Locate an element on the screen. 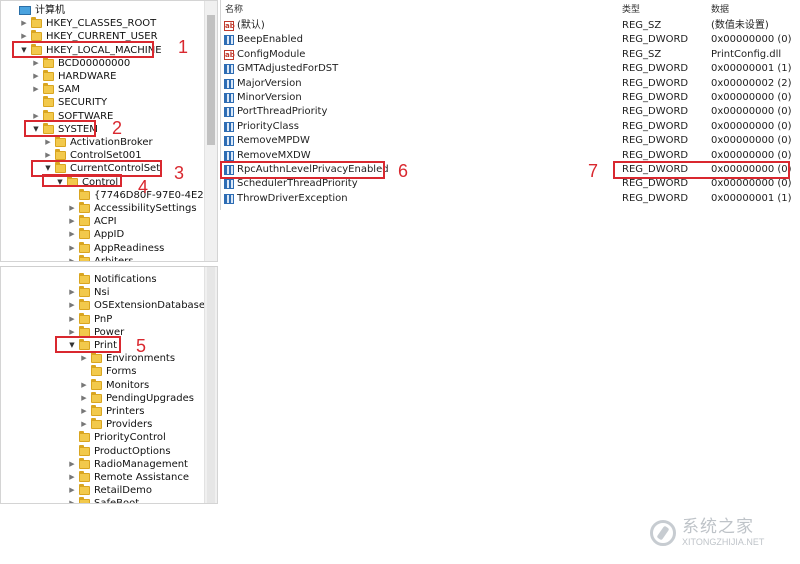 Image resolution: width=800 pixels, height=564 pixels. tree-node: Forms is located at coordinates (107, 371).